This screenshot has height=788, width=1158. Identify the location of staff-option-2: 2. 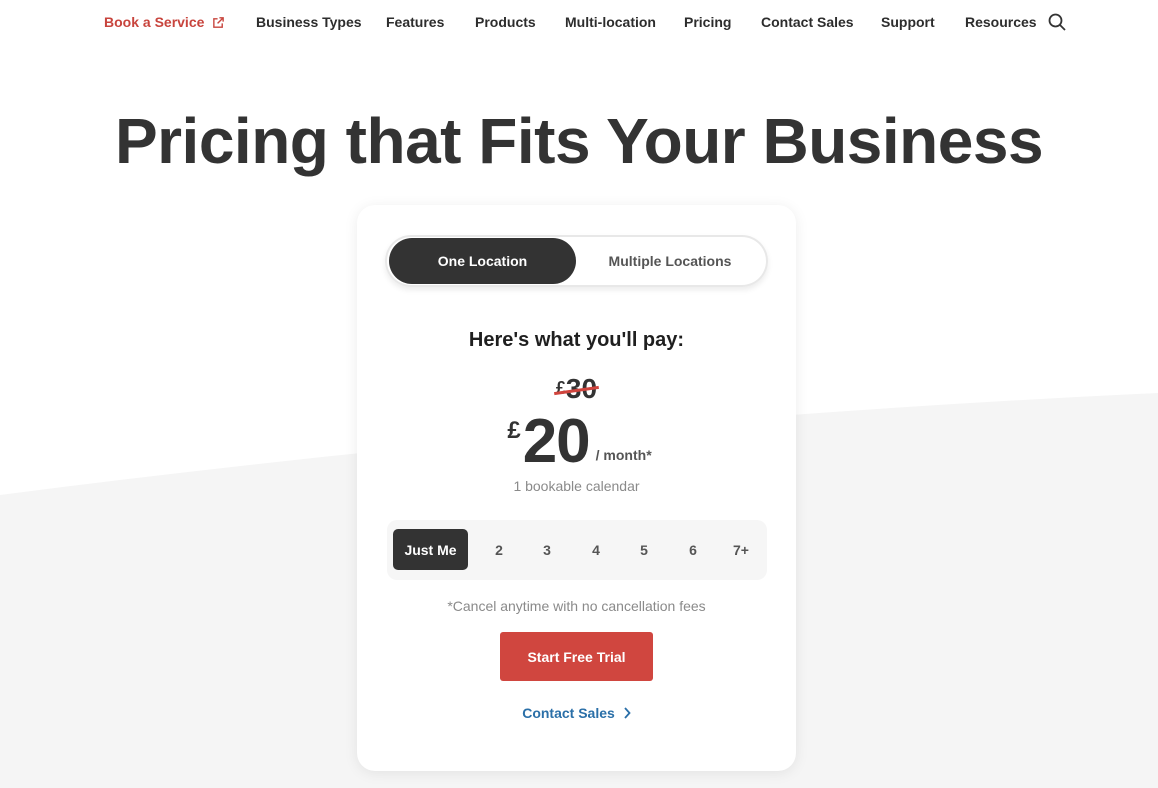
(499, 549).